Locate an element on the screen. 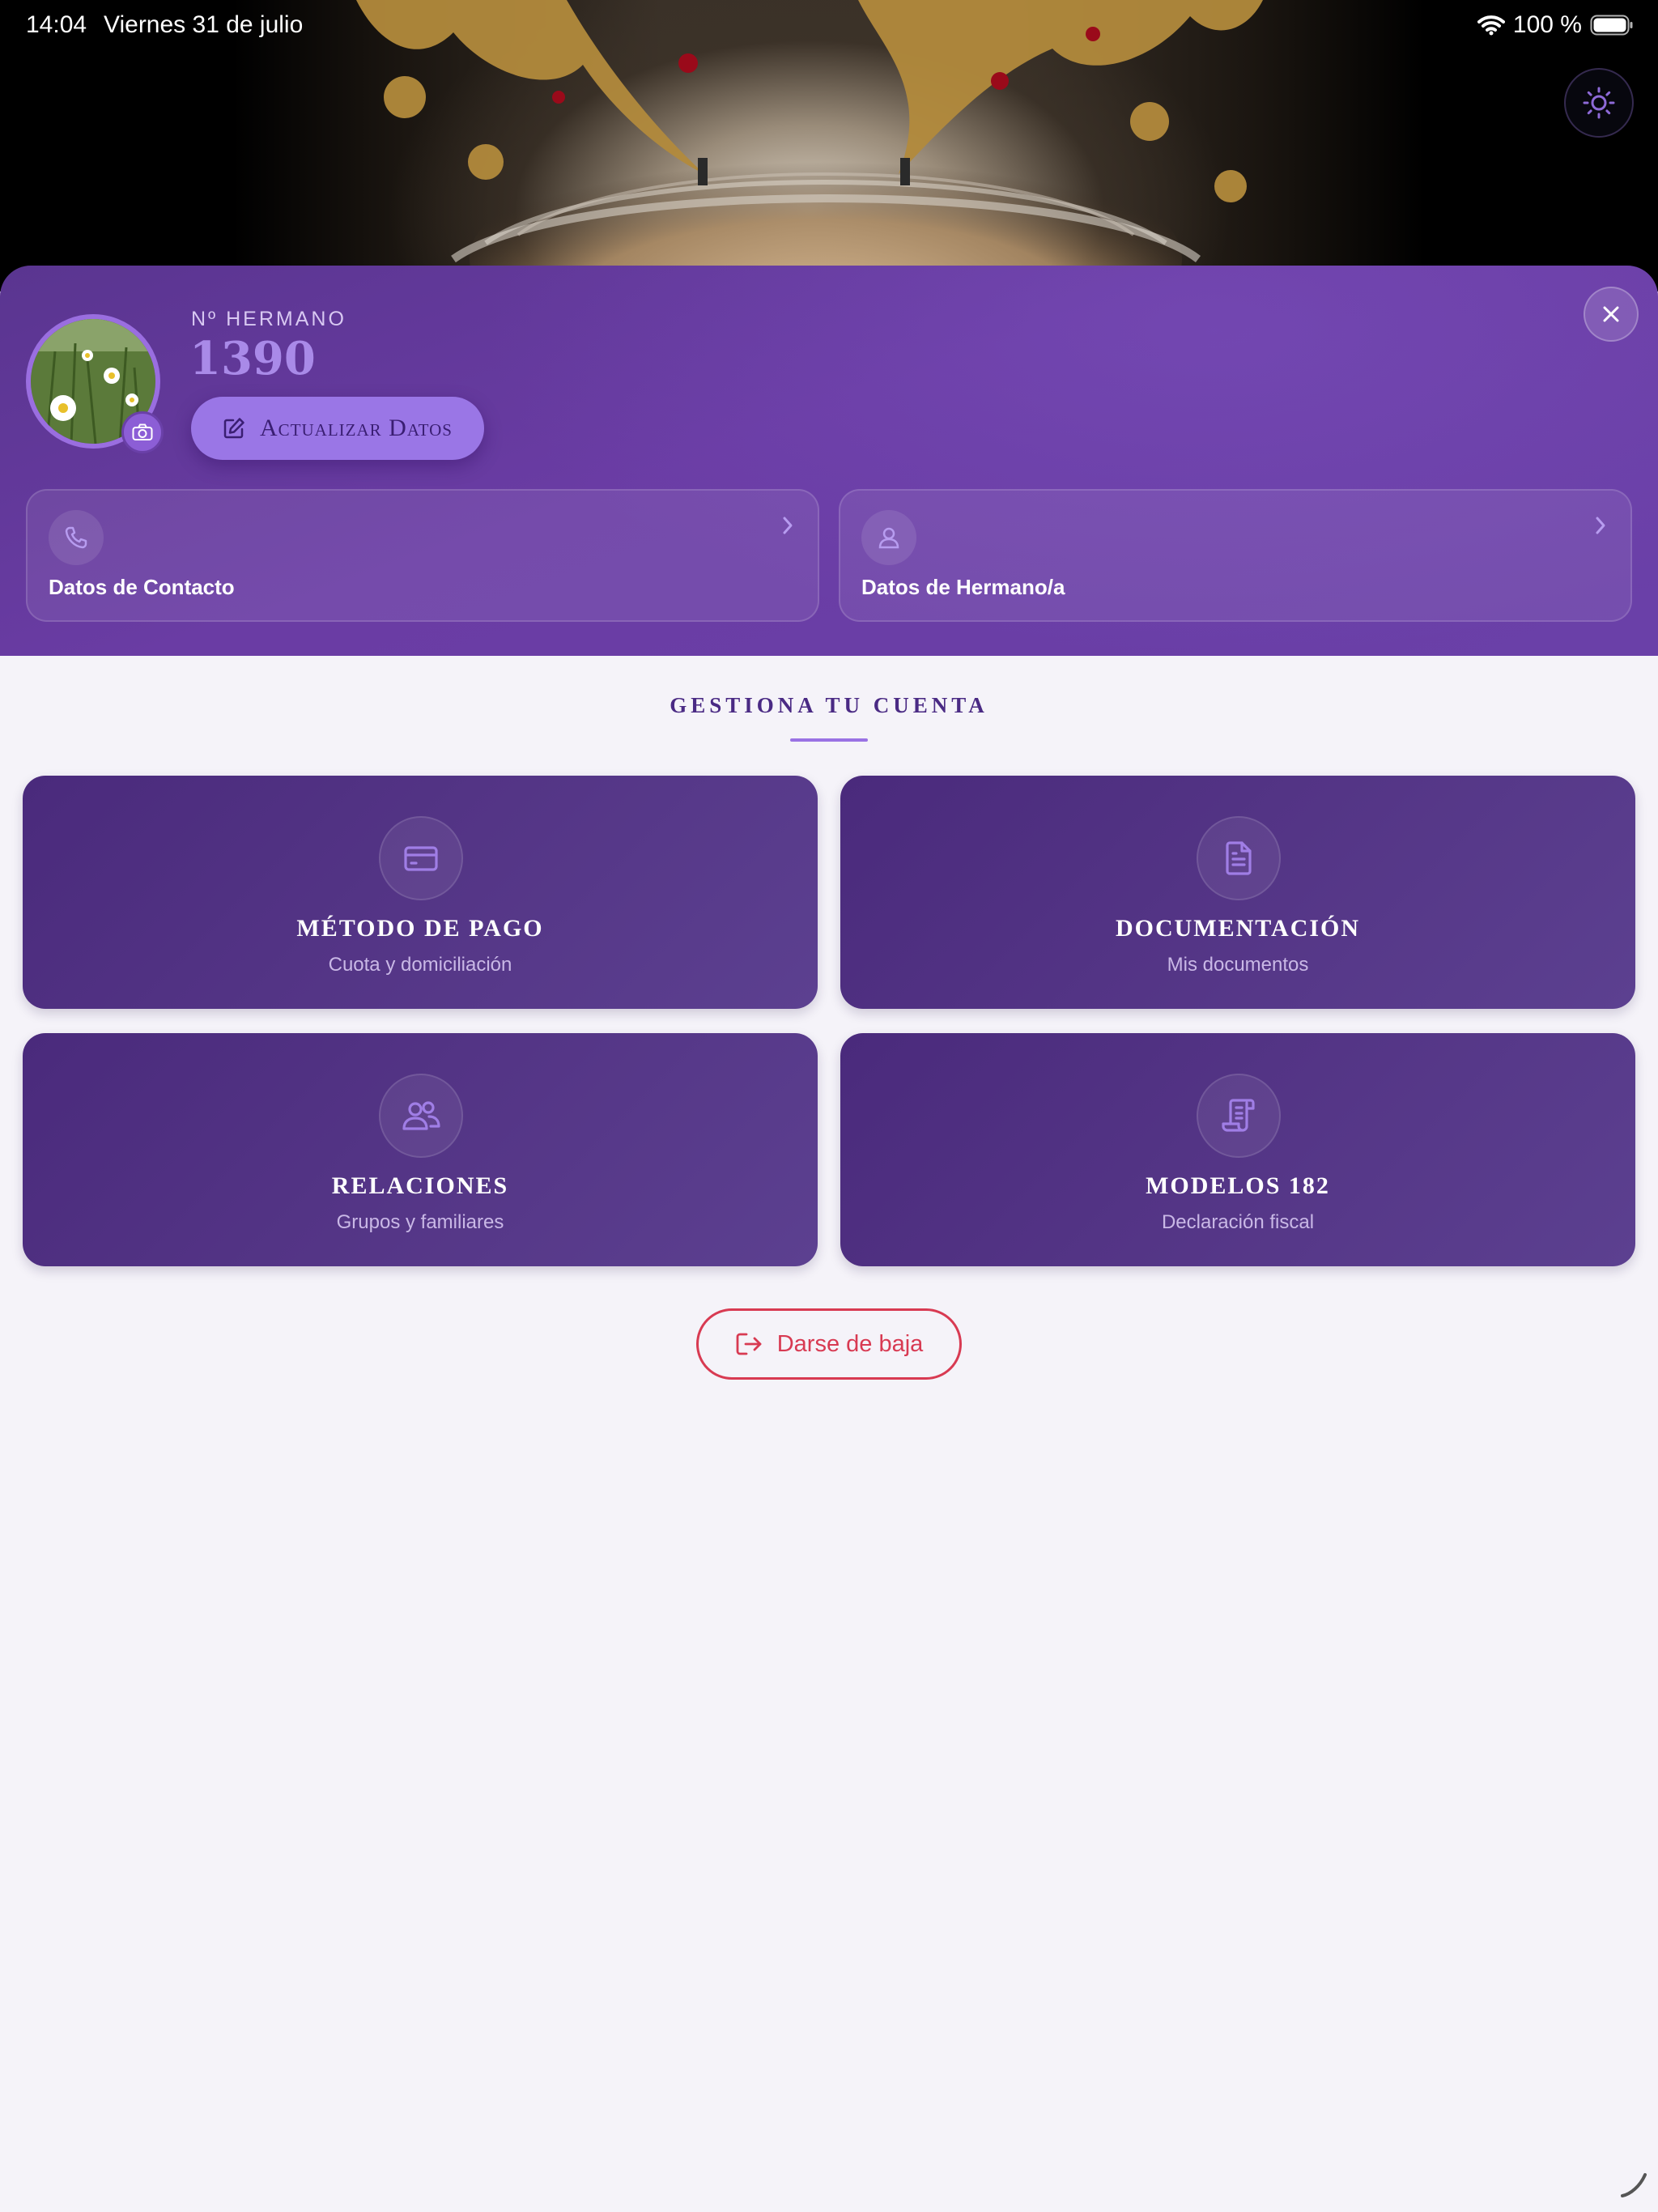 This screenshot has height=2212, width=1658. user-icon is located at coordinates (888, 538).